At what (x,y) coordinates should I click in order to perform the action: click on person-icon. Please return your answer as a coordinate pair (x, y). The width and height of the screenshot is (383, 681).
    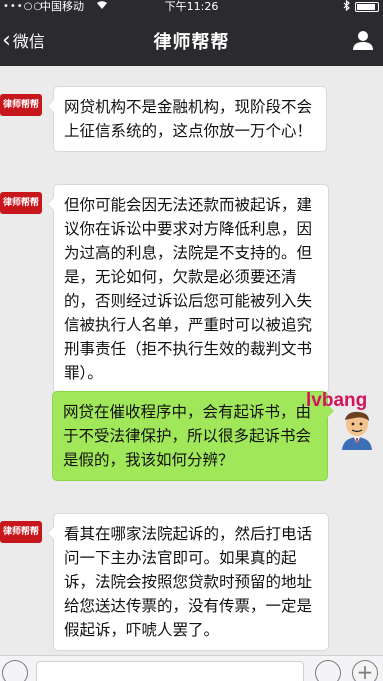
    Looking at the image, I should click on (363, 40).